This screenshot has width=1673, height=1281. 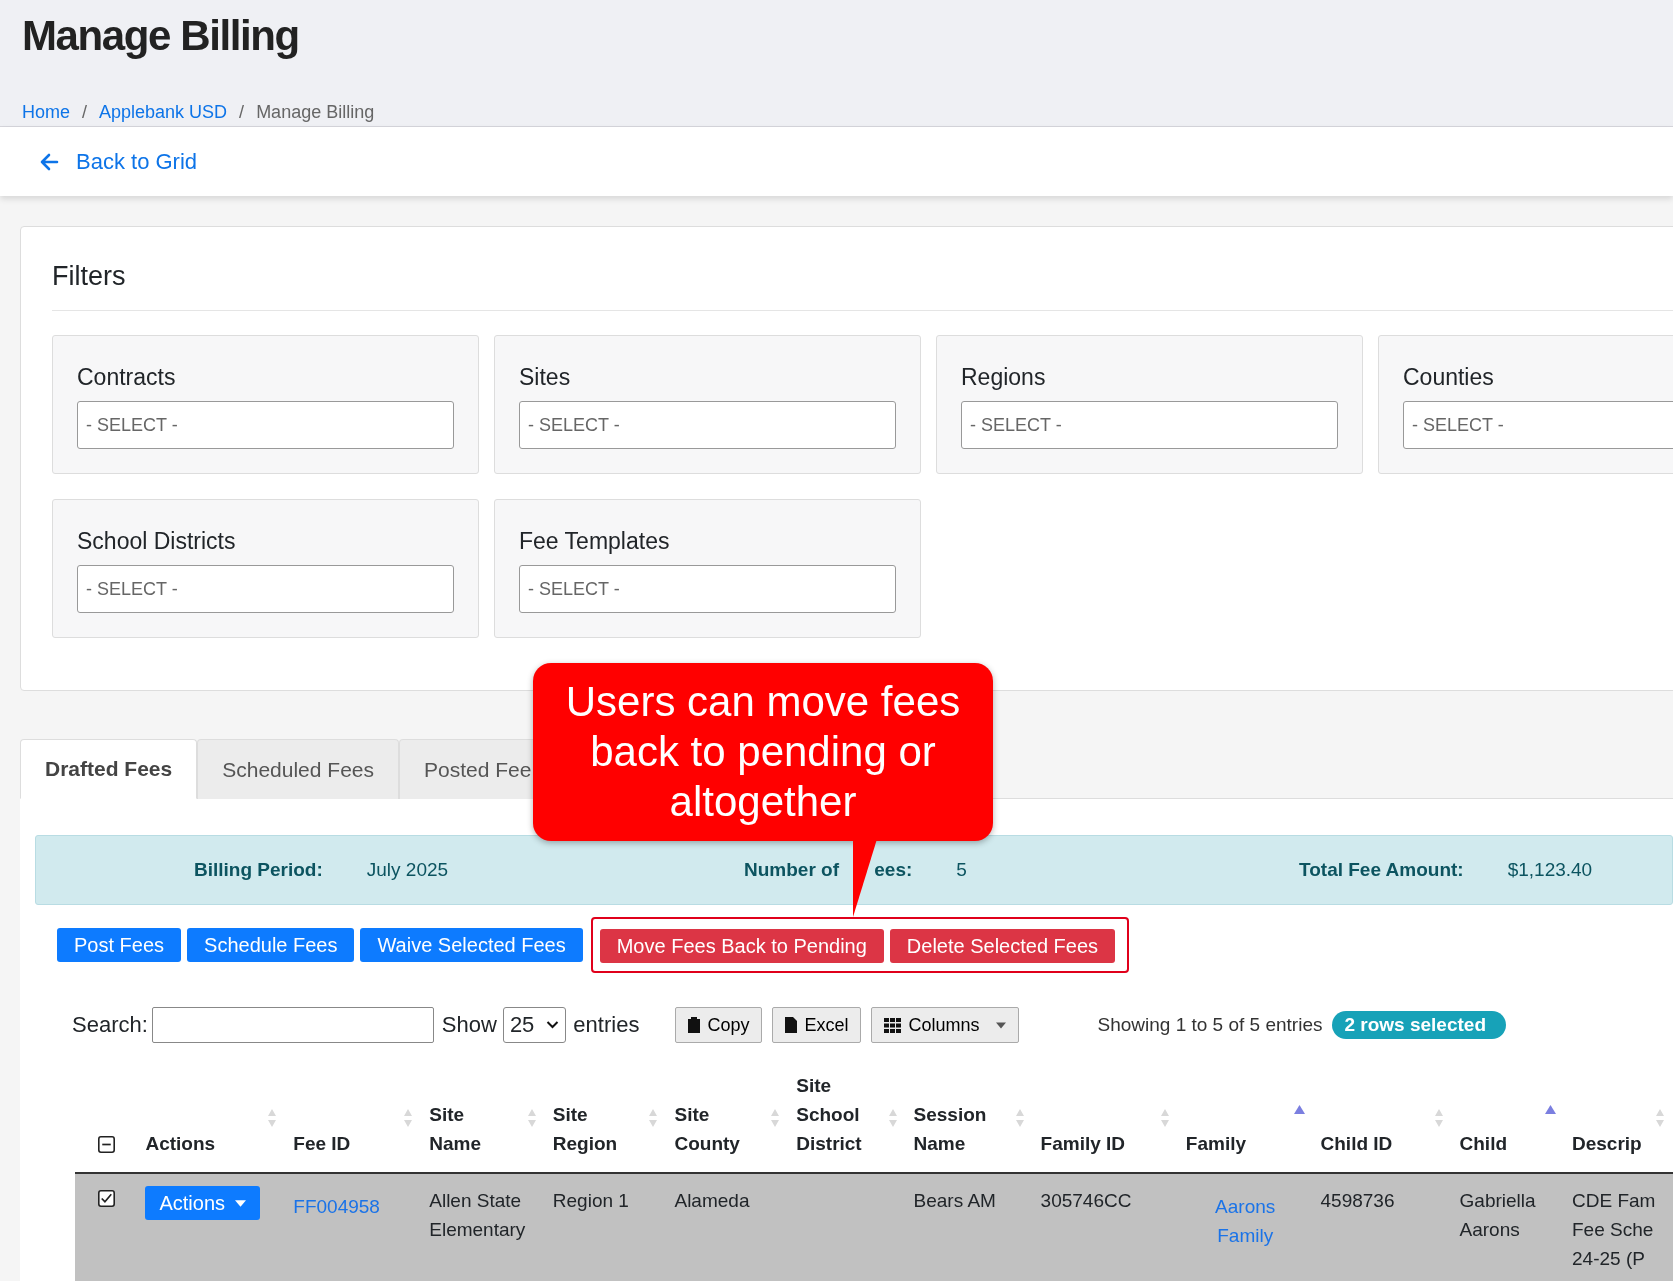 I want to click on column-header: Site Name, so click(x=469, y=1129).